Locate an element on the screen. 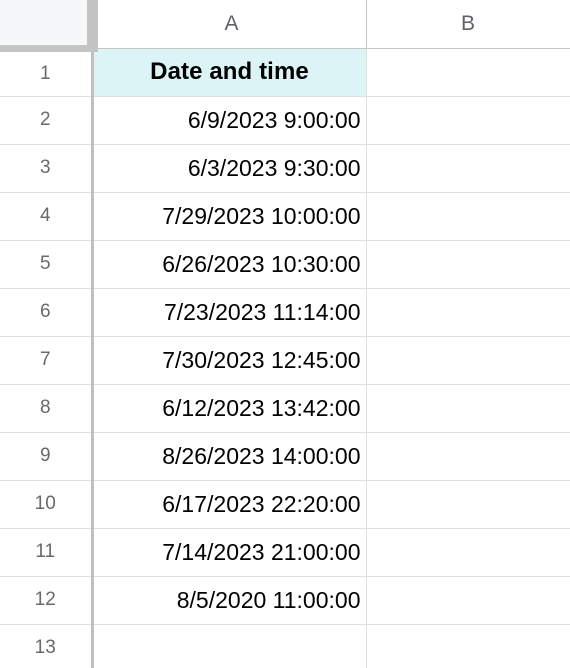 The height and width of the screenshot is (668, 570). cell-a3: 6/3/2023 9:30:00 is located at coordinates (229, 168).